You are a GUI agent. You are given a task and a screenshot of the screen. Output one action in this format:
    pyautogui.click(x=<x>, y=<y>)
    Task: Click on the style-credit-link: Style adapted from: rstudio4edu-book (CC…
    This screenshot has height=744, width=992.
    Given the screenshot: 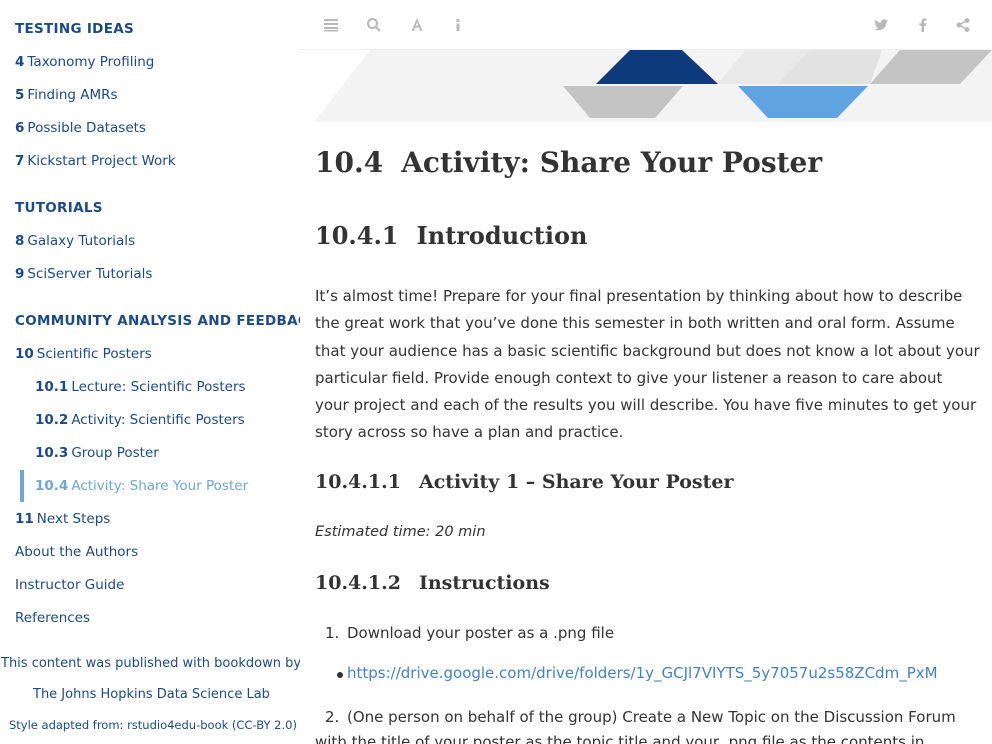 What is the action you would take?
    pyautogui.click(x=153, y=725)
    